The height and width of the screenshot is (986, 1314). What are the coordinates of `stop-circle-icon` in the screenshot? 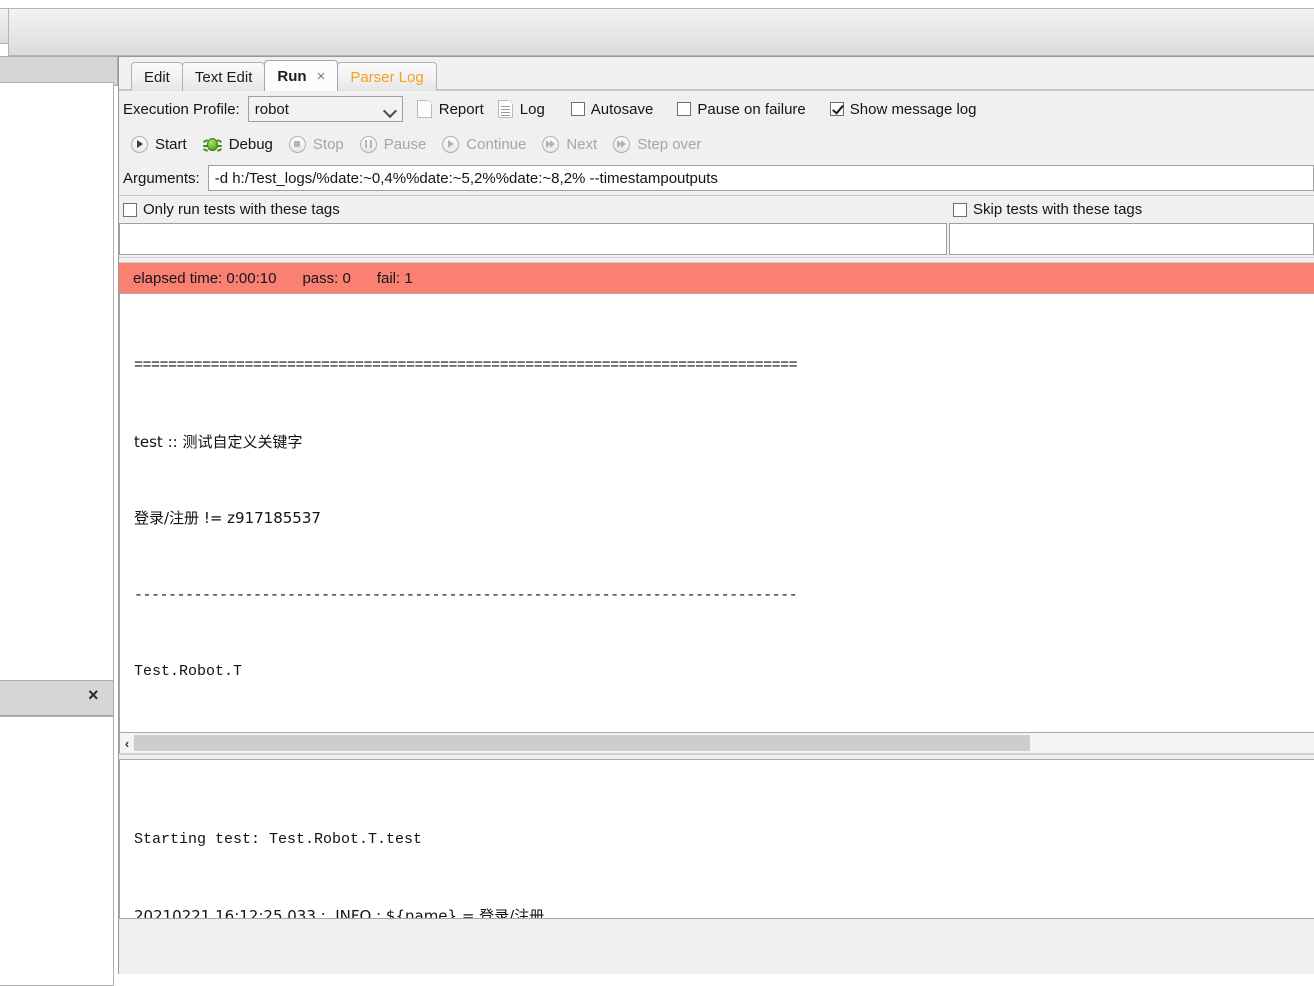 It's located at (297, 144).